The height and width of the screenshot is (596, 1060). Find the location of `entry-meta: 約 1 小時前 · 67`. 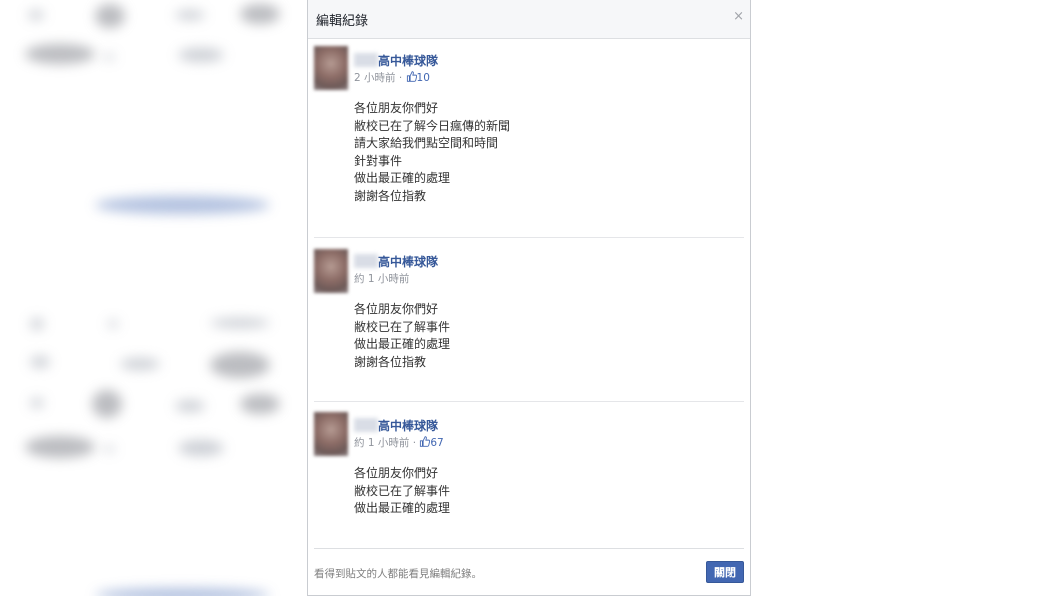

entry-meta: 約 1 小時前 · 67 is located at coordinates (399, 442).